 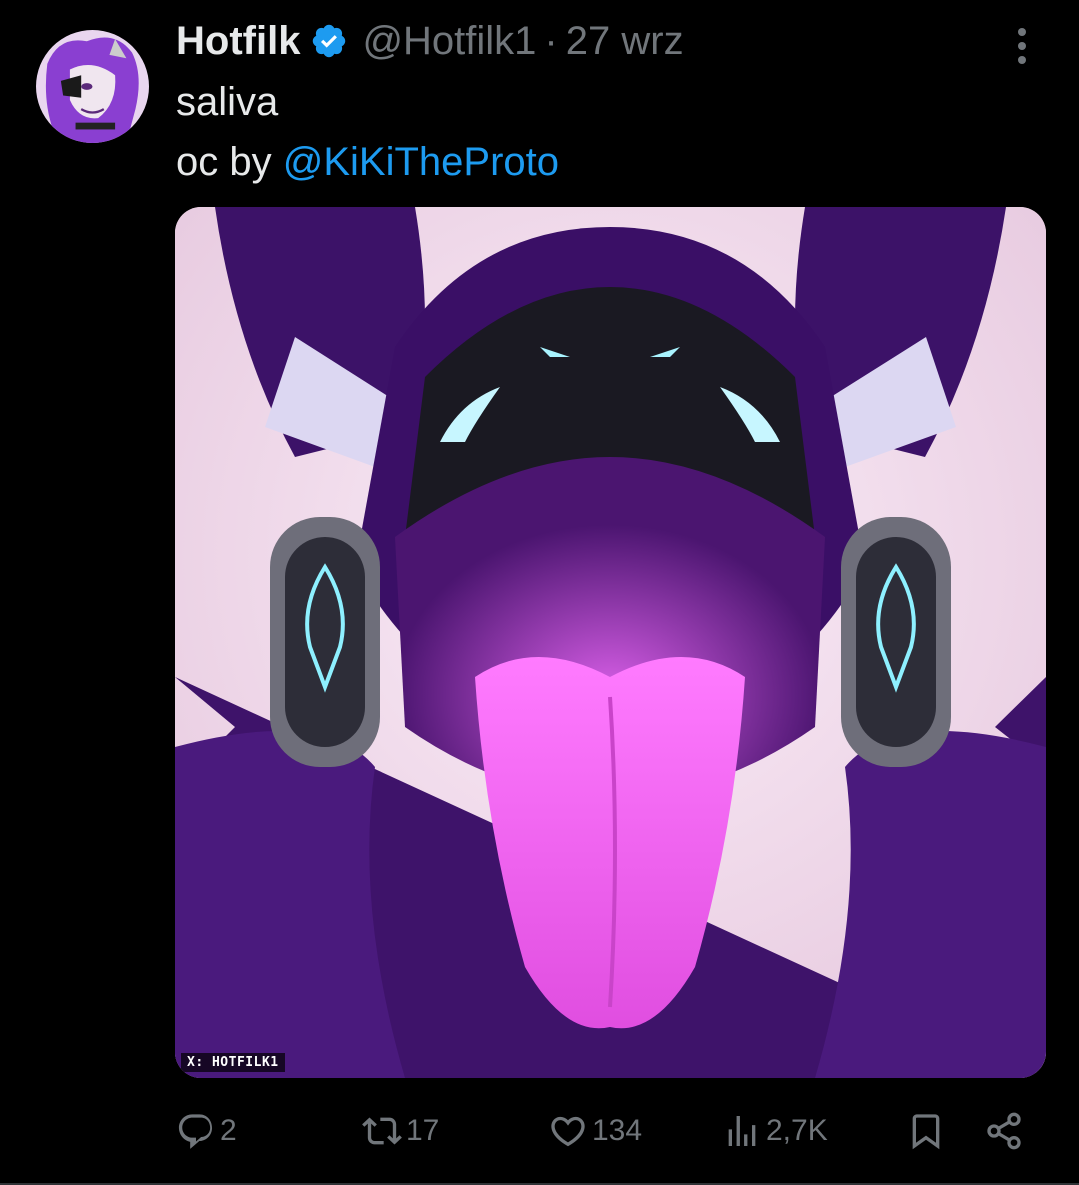 I want to click on author-handle: @Hotfilk1, so click(x=449, y=41).